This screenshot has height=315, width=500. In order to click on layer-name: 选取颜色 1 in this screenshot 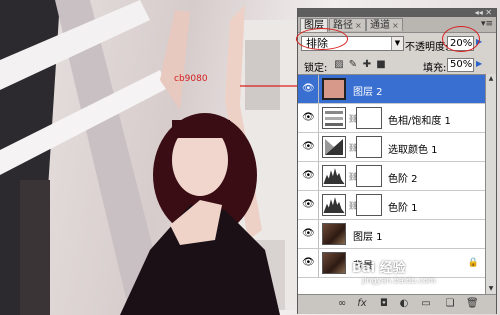, I will do `click(413, 150)`.